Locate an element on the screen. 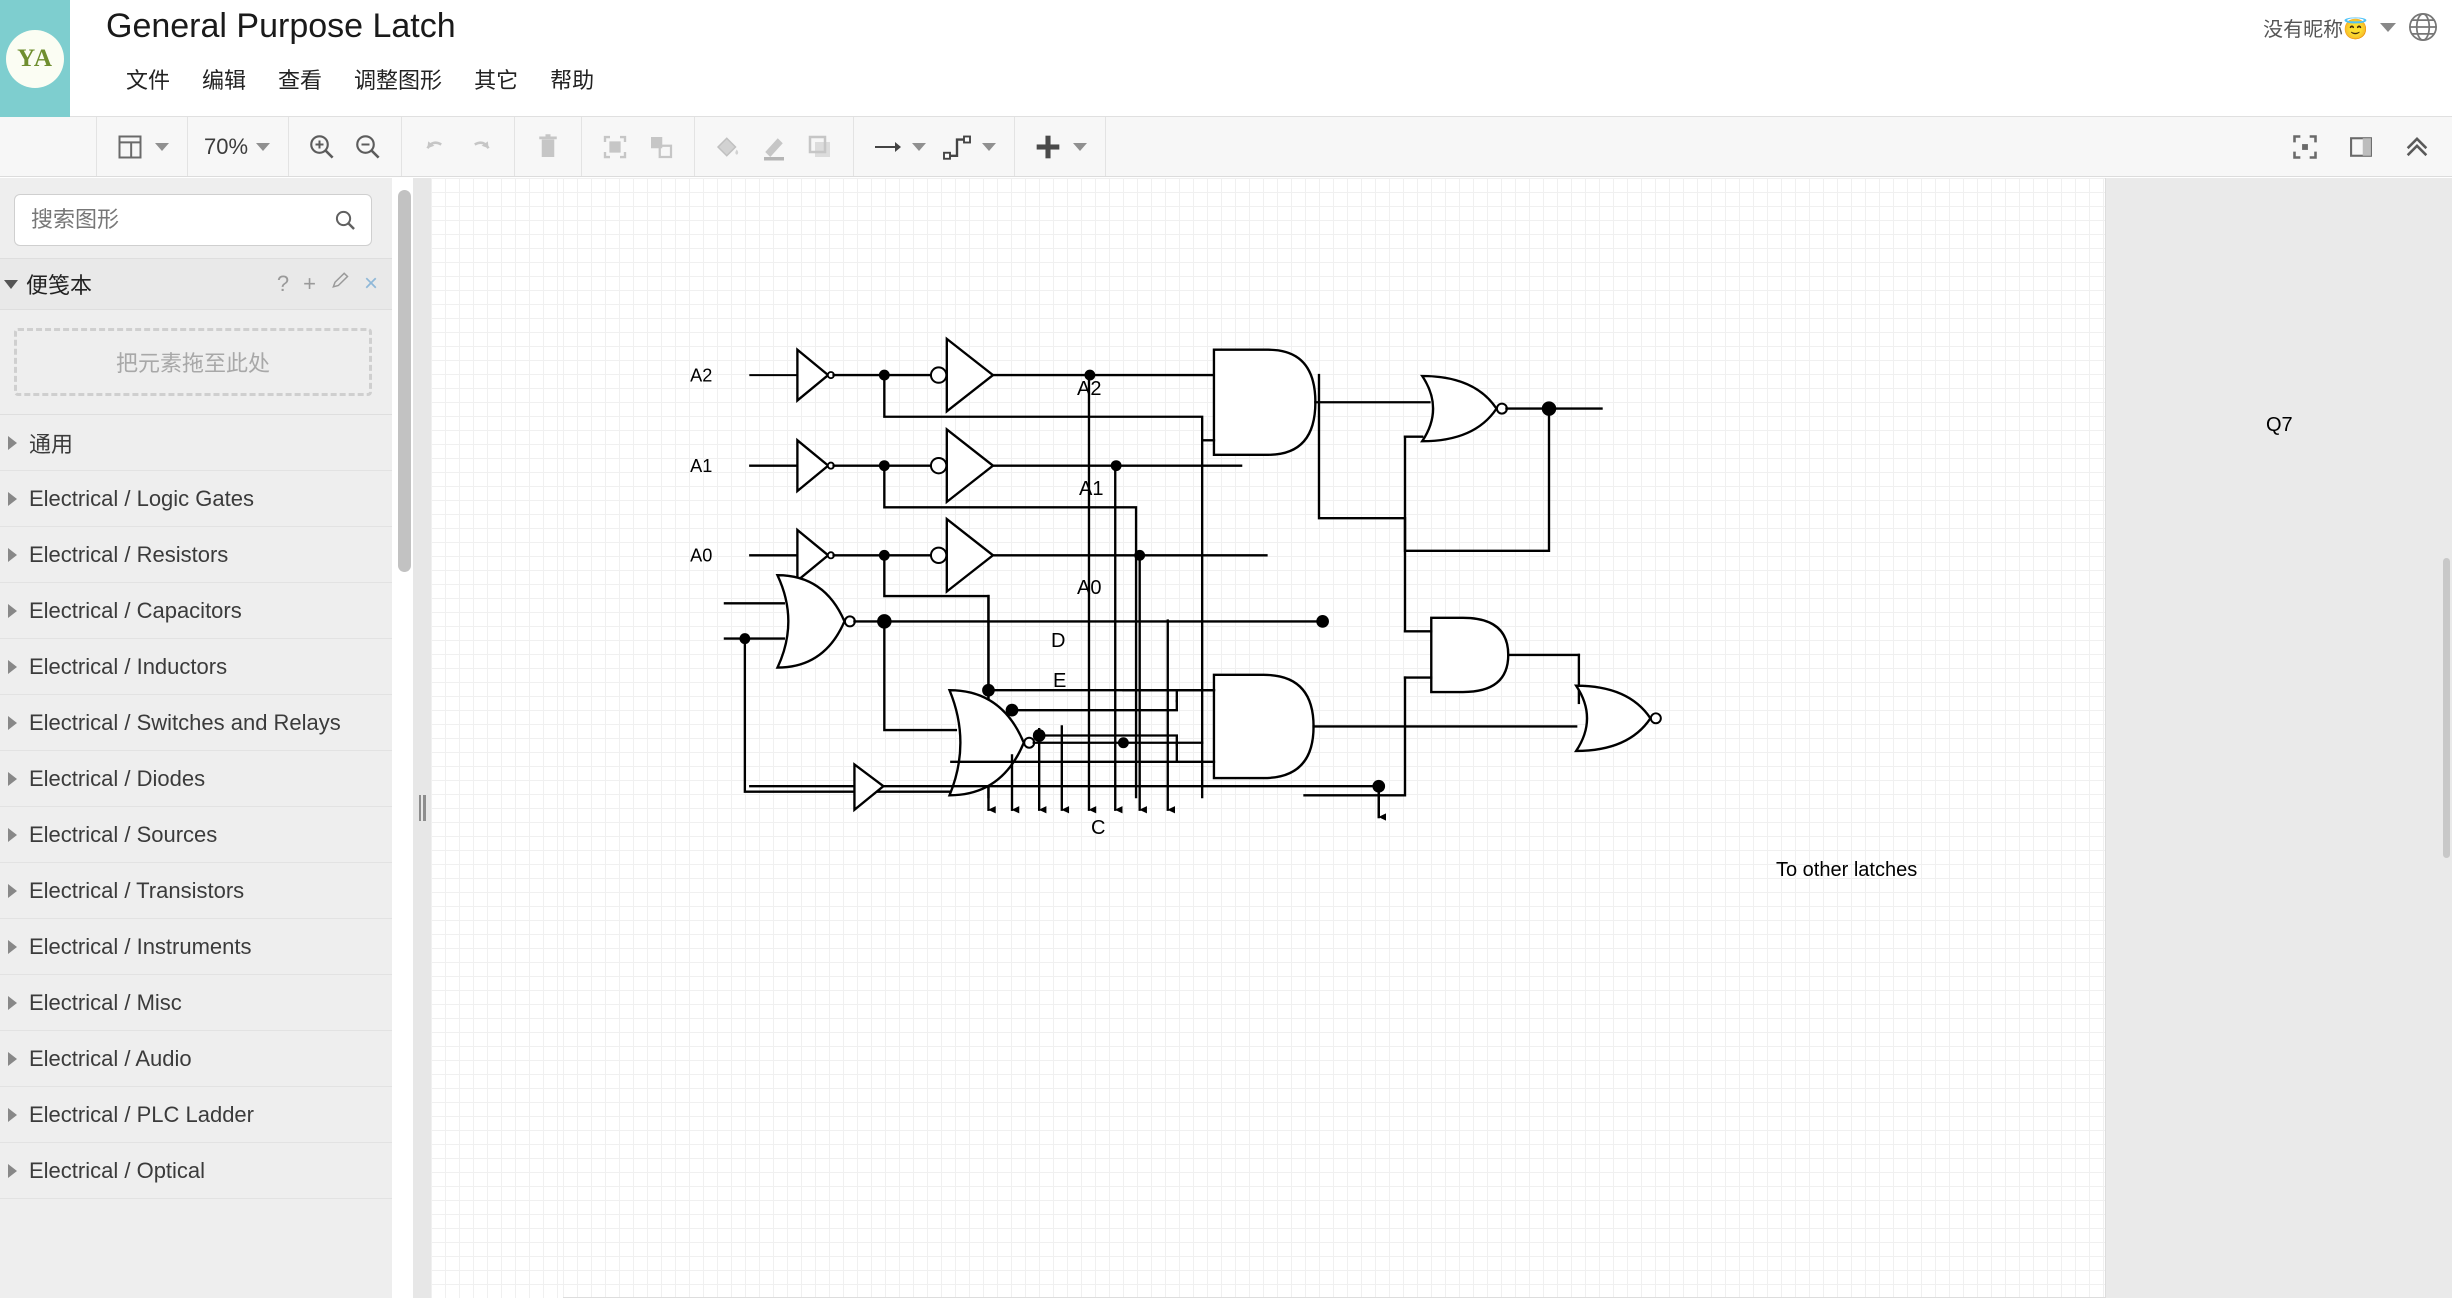 This screenshot has width=2452, height=1298. nor-bubble-bottom is located at coordinates (1655, 718).